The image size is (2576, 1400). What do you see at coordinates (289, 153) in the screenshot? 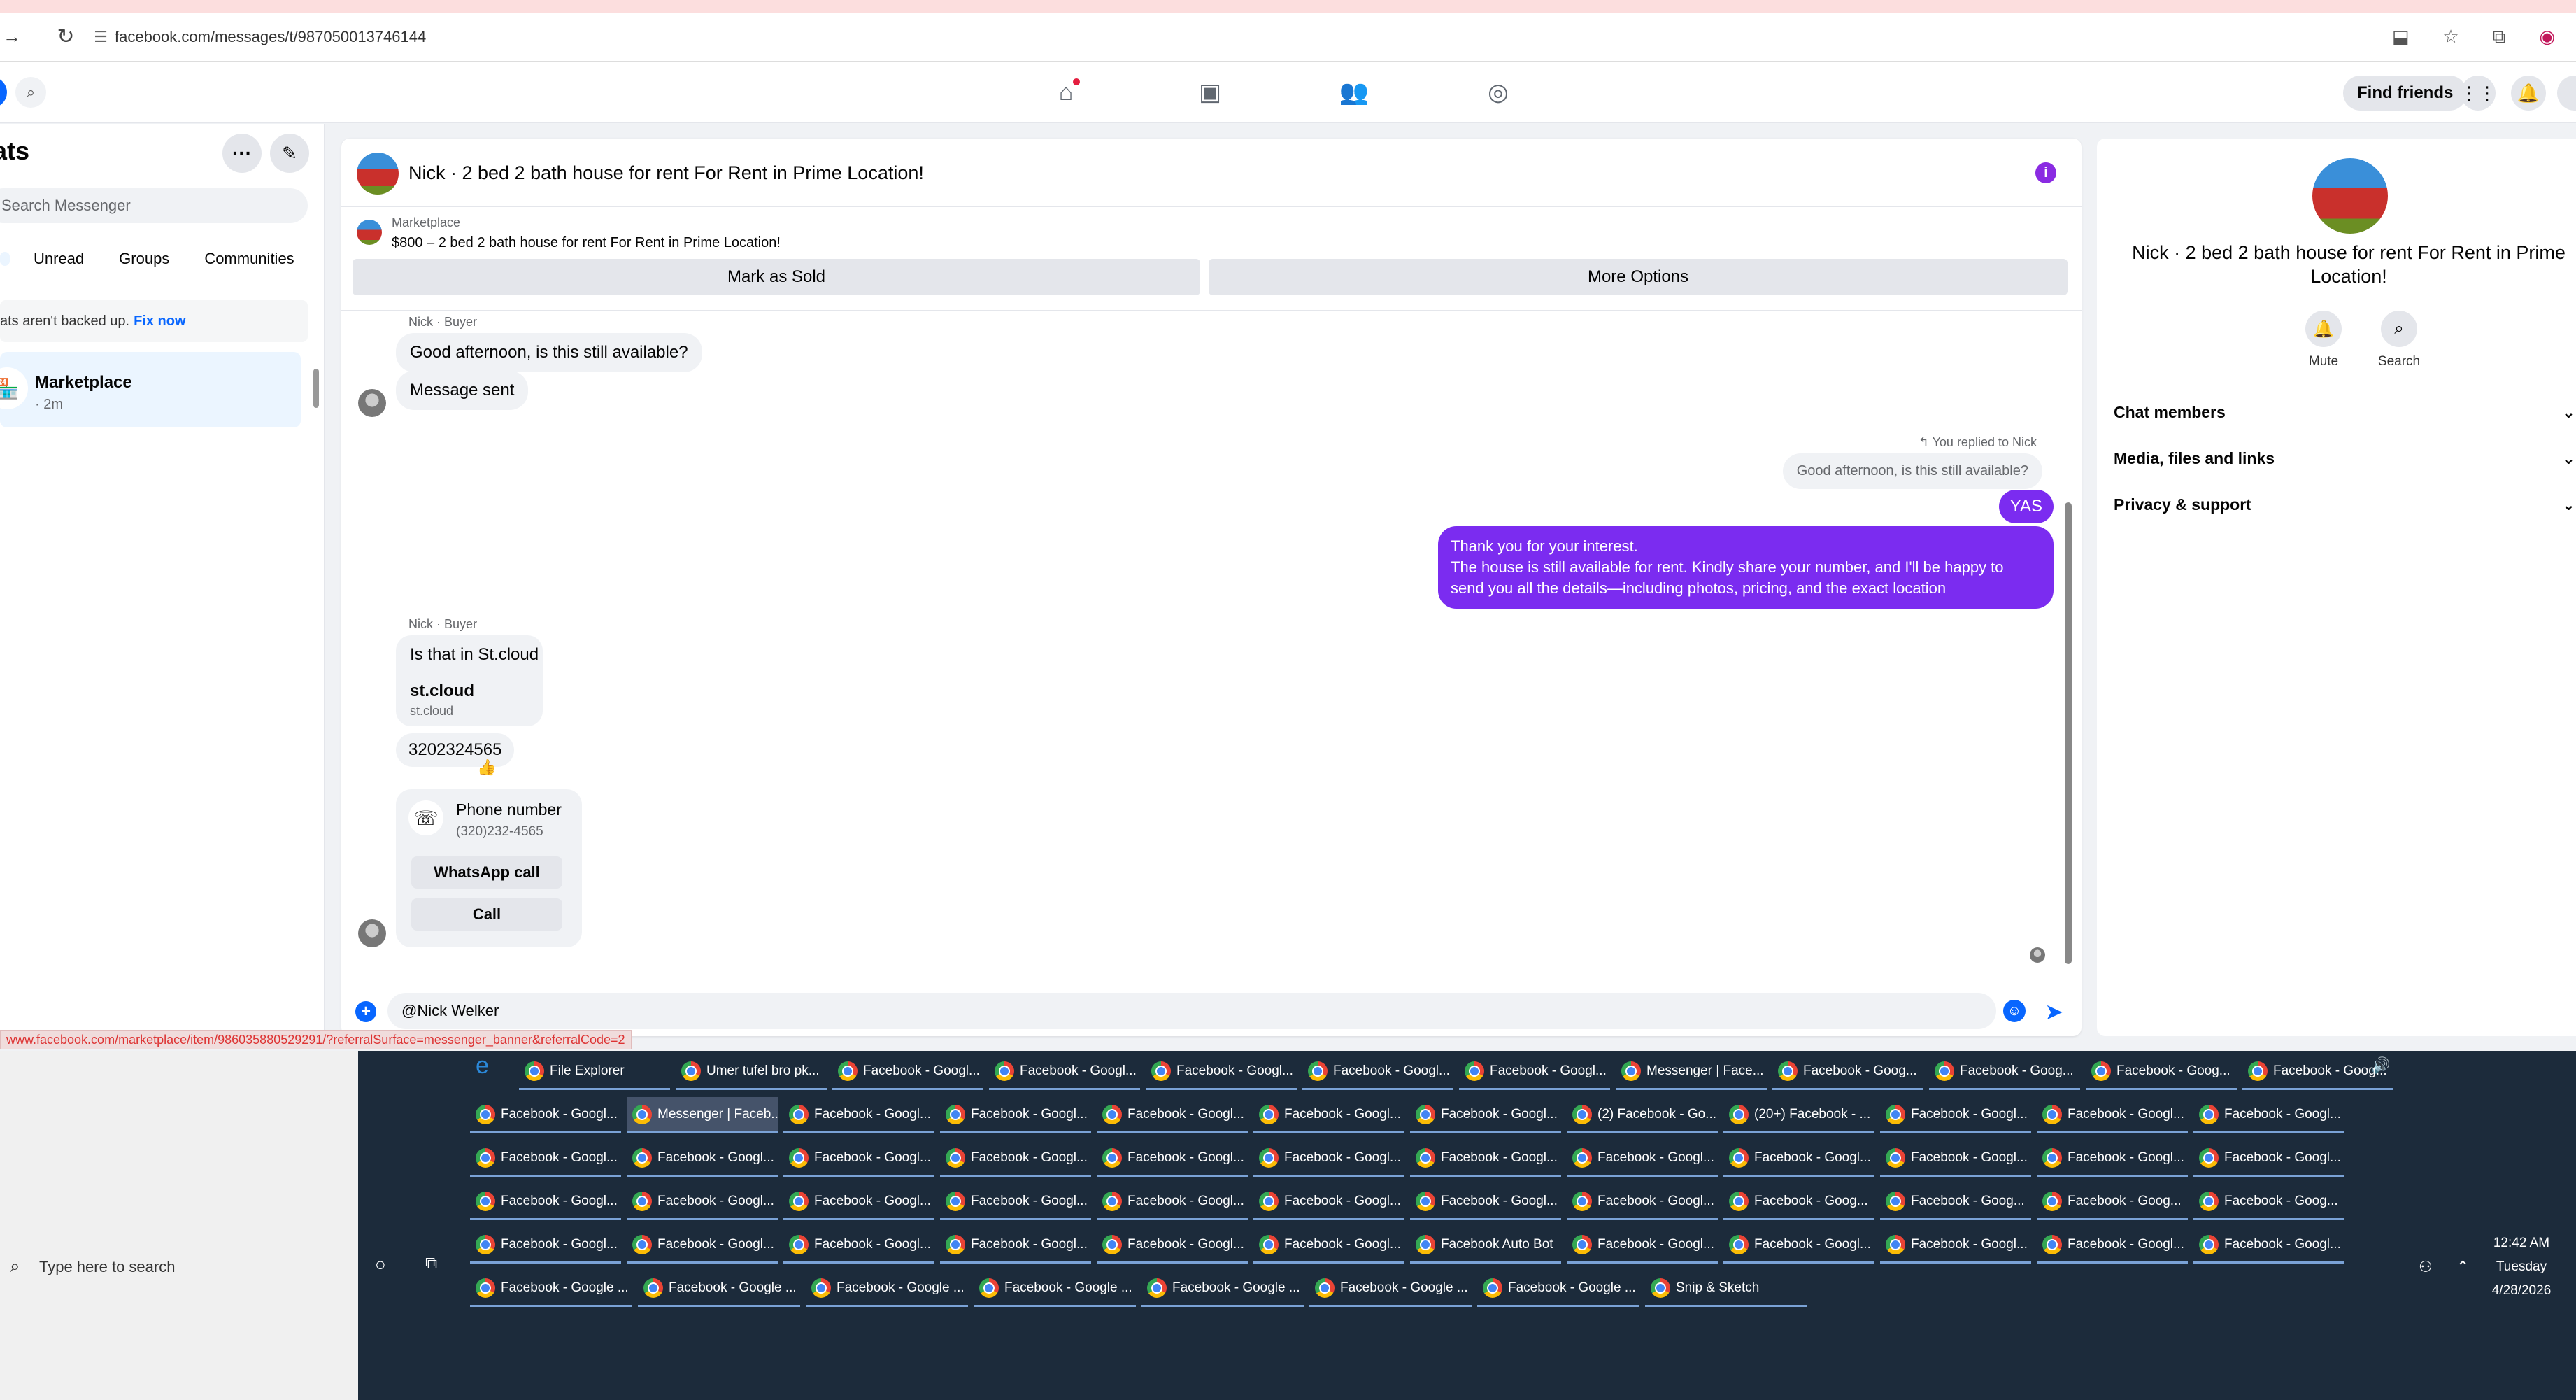
I see `compose-icon: ✎` at bounding box center [289, 153].